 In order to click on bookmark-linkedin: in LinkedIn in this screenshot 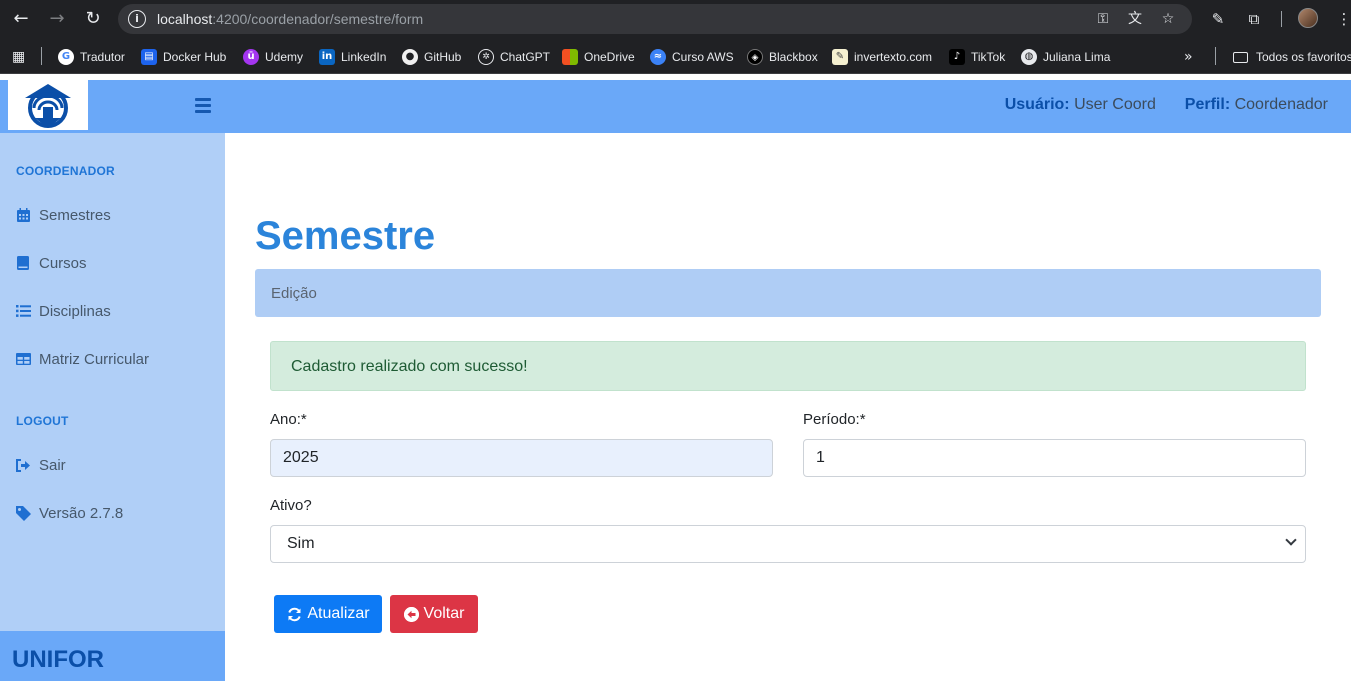, I will do `click(352, 57)`.